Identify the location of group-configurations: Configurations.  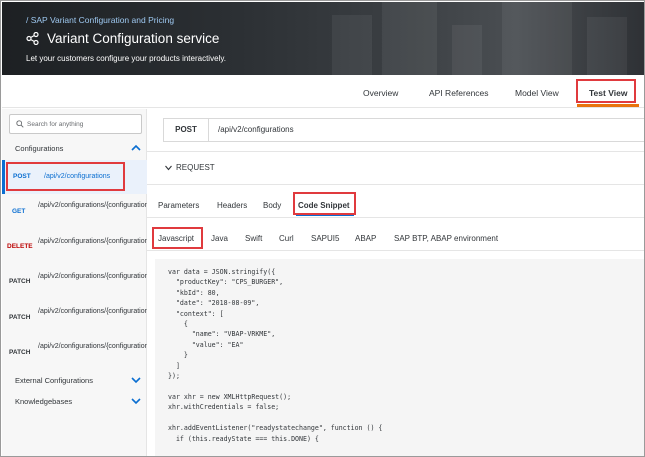
(74, 149).